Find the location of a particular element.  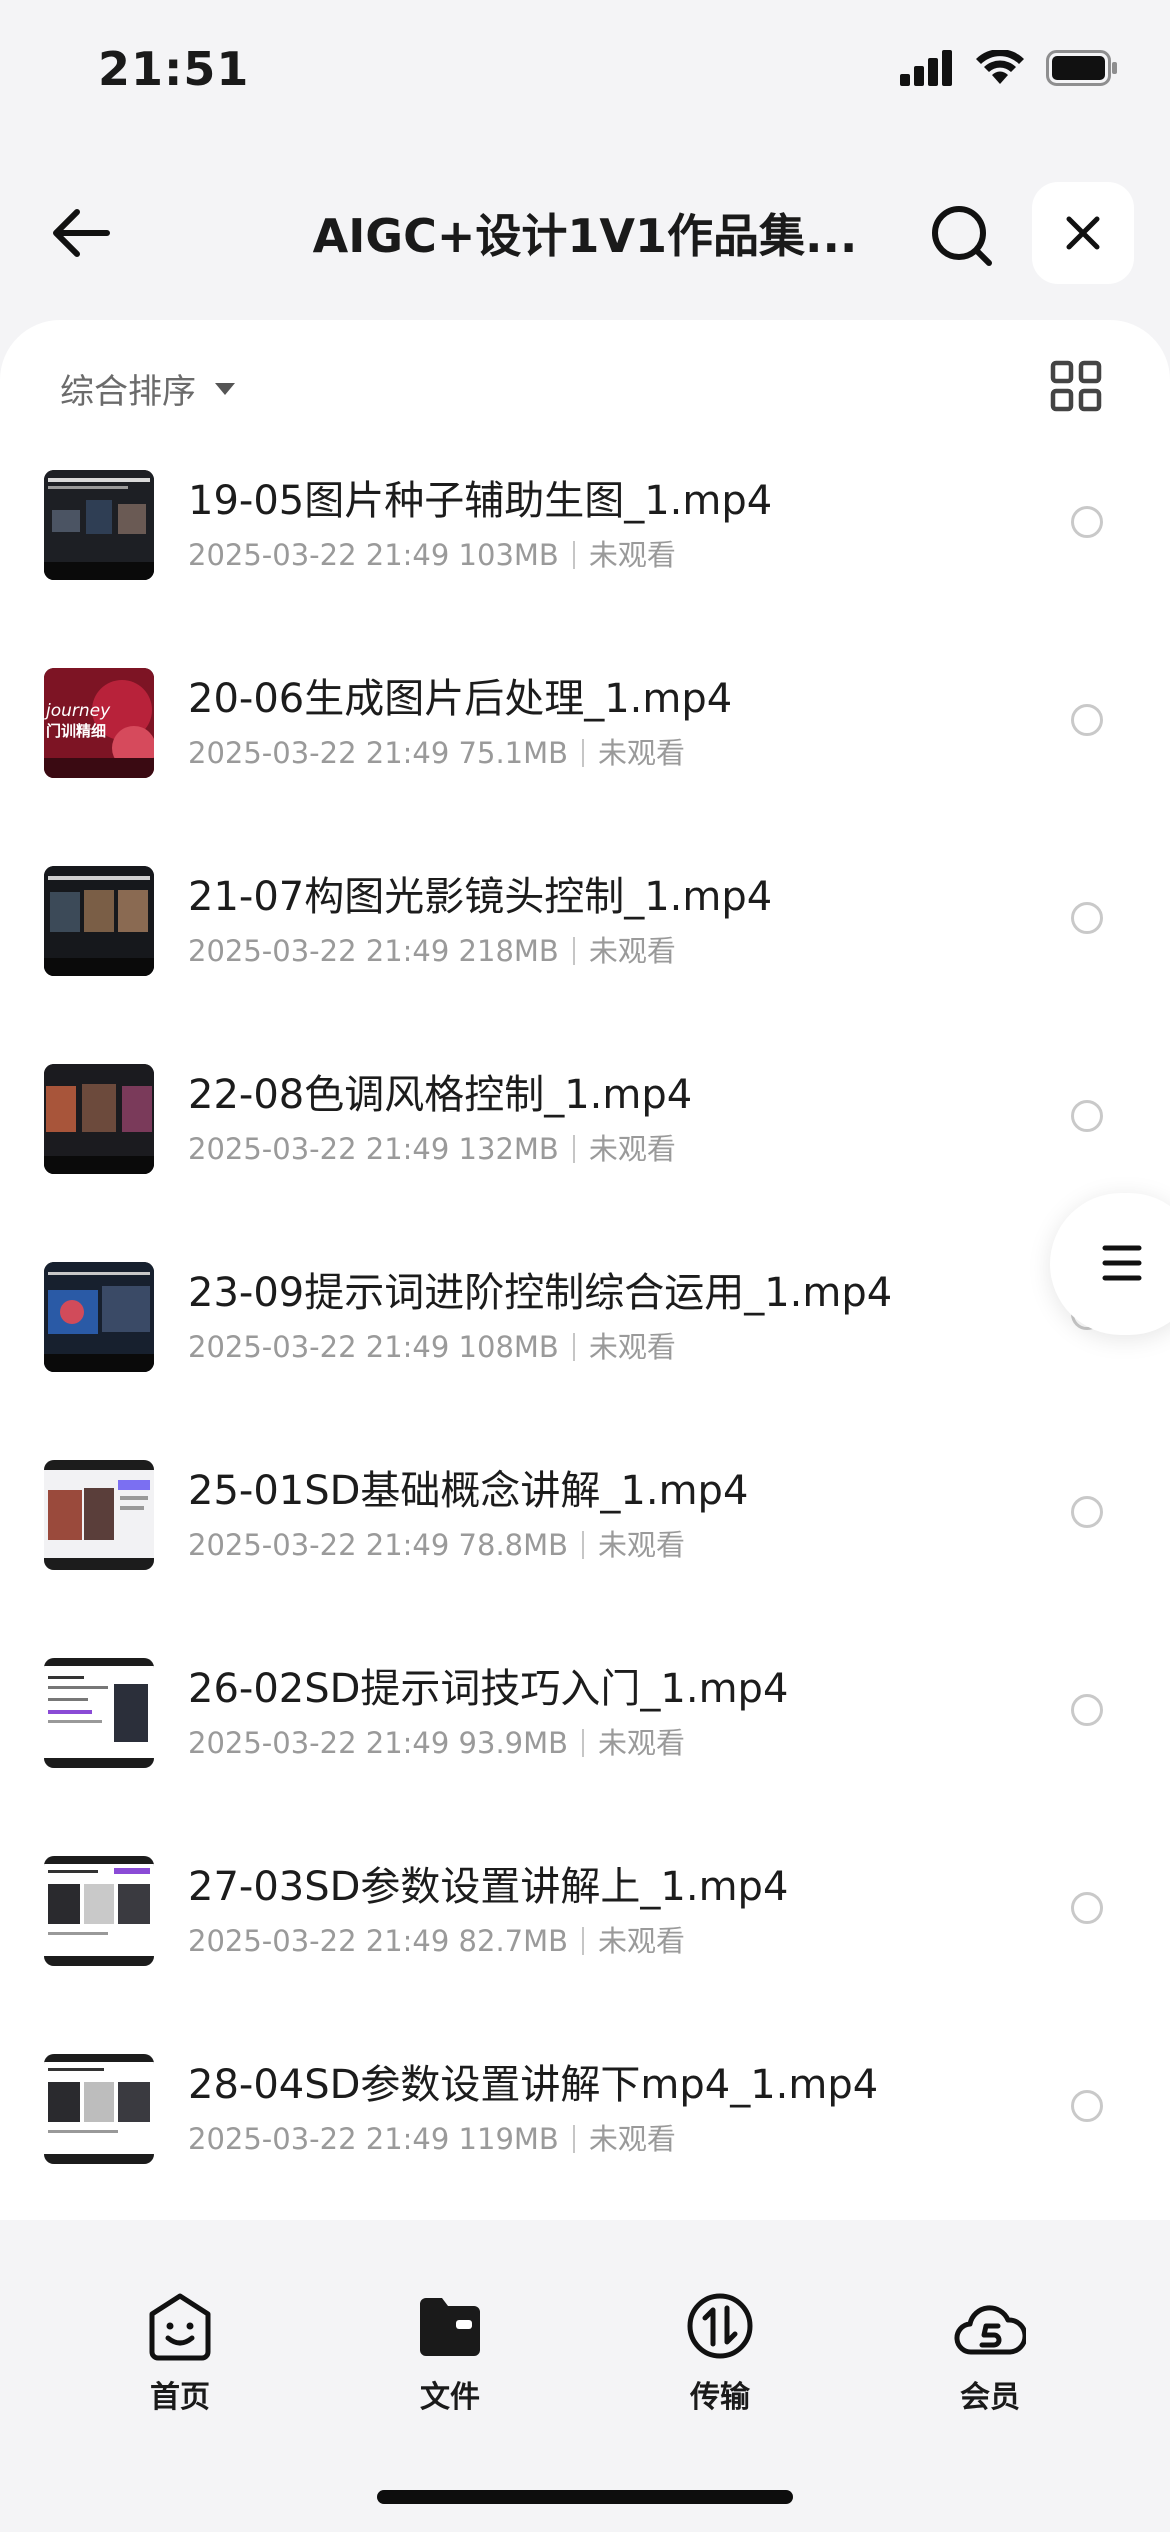

status-bar: 21:51 is located at coordinates (585, 75).